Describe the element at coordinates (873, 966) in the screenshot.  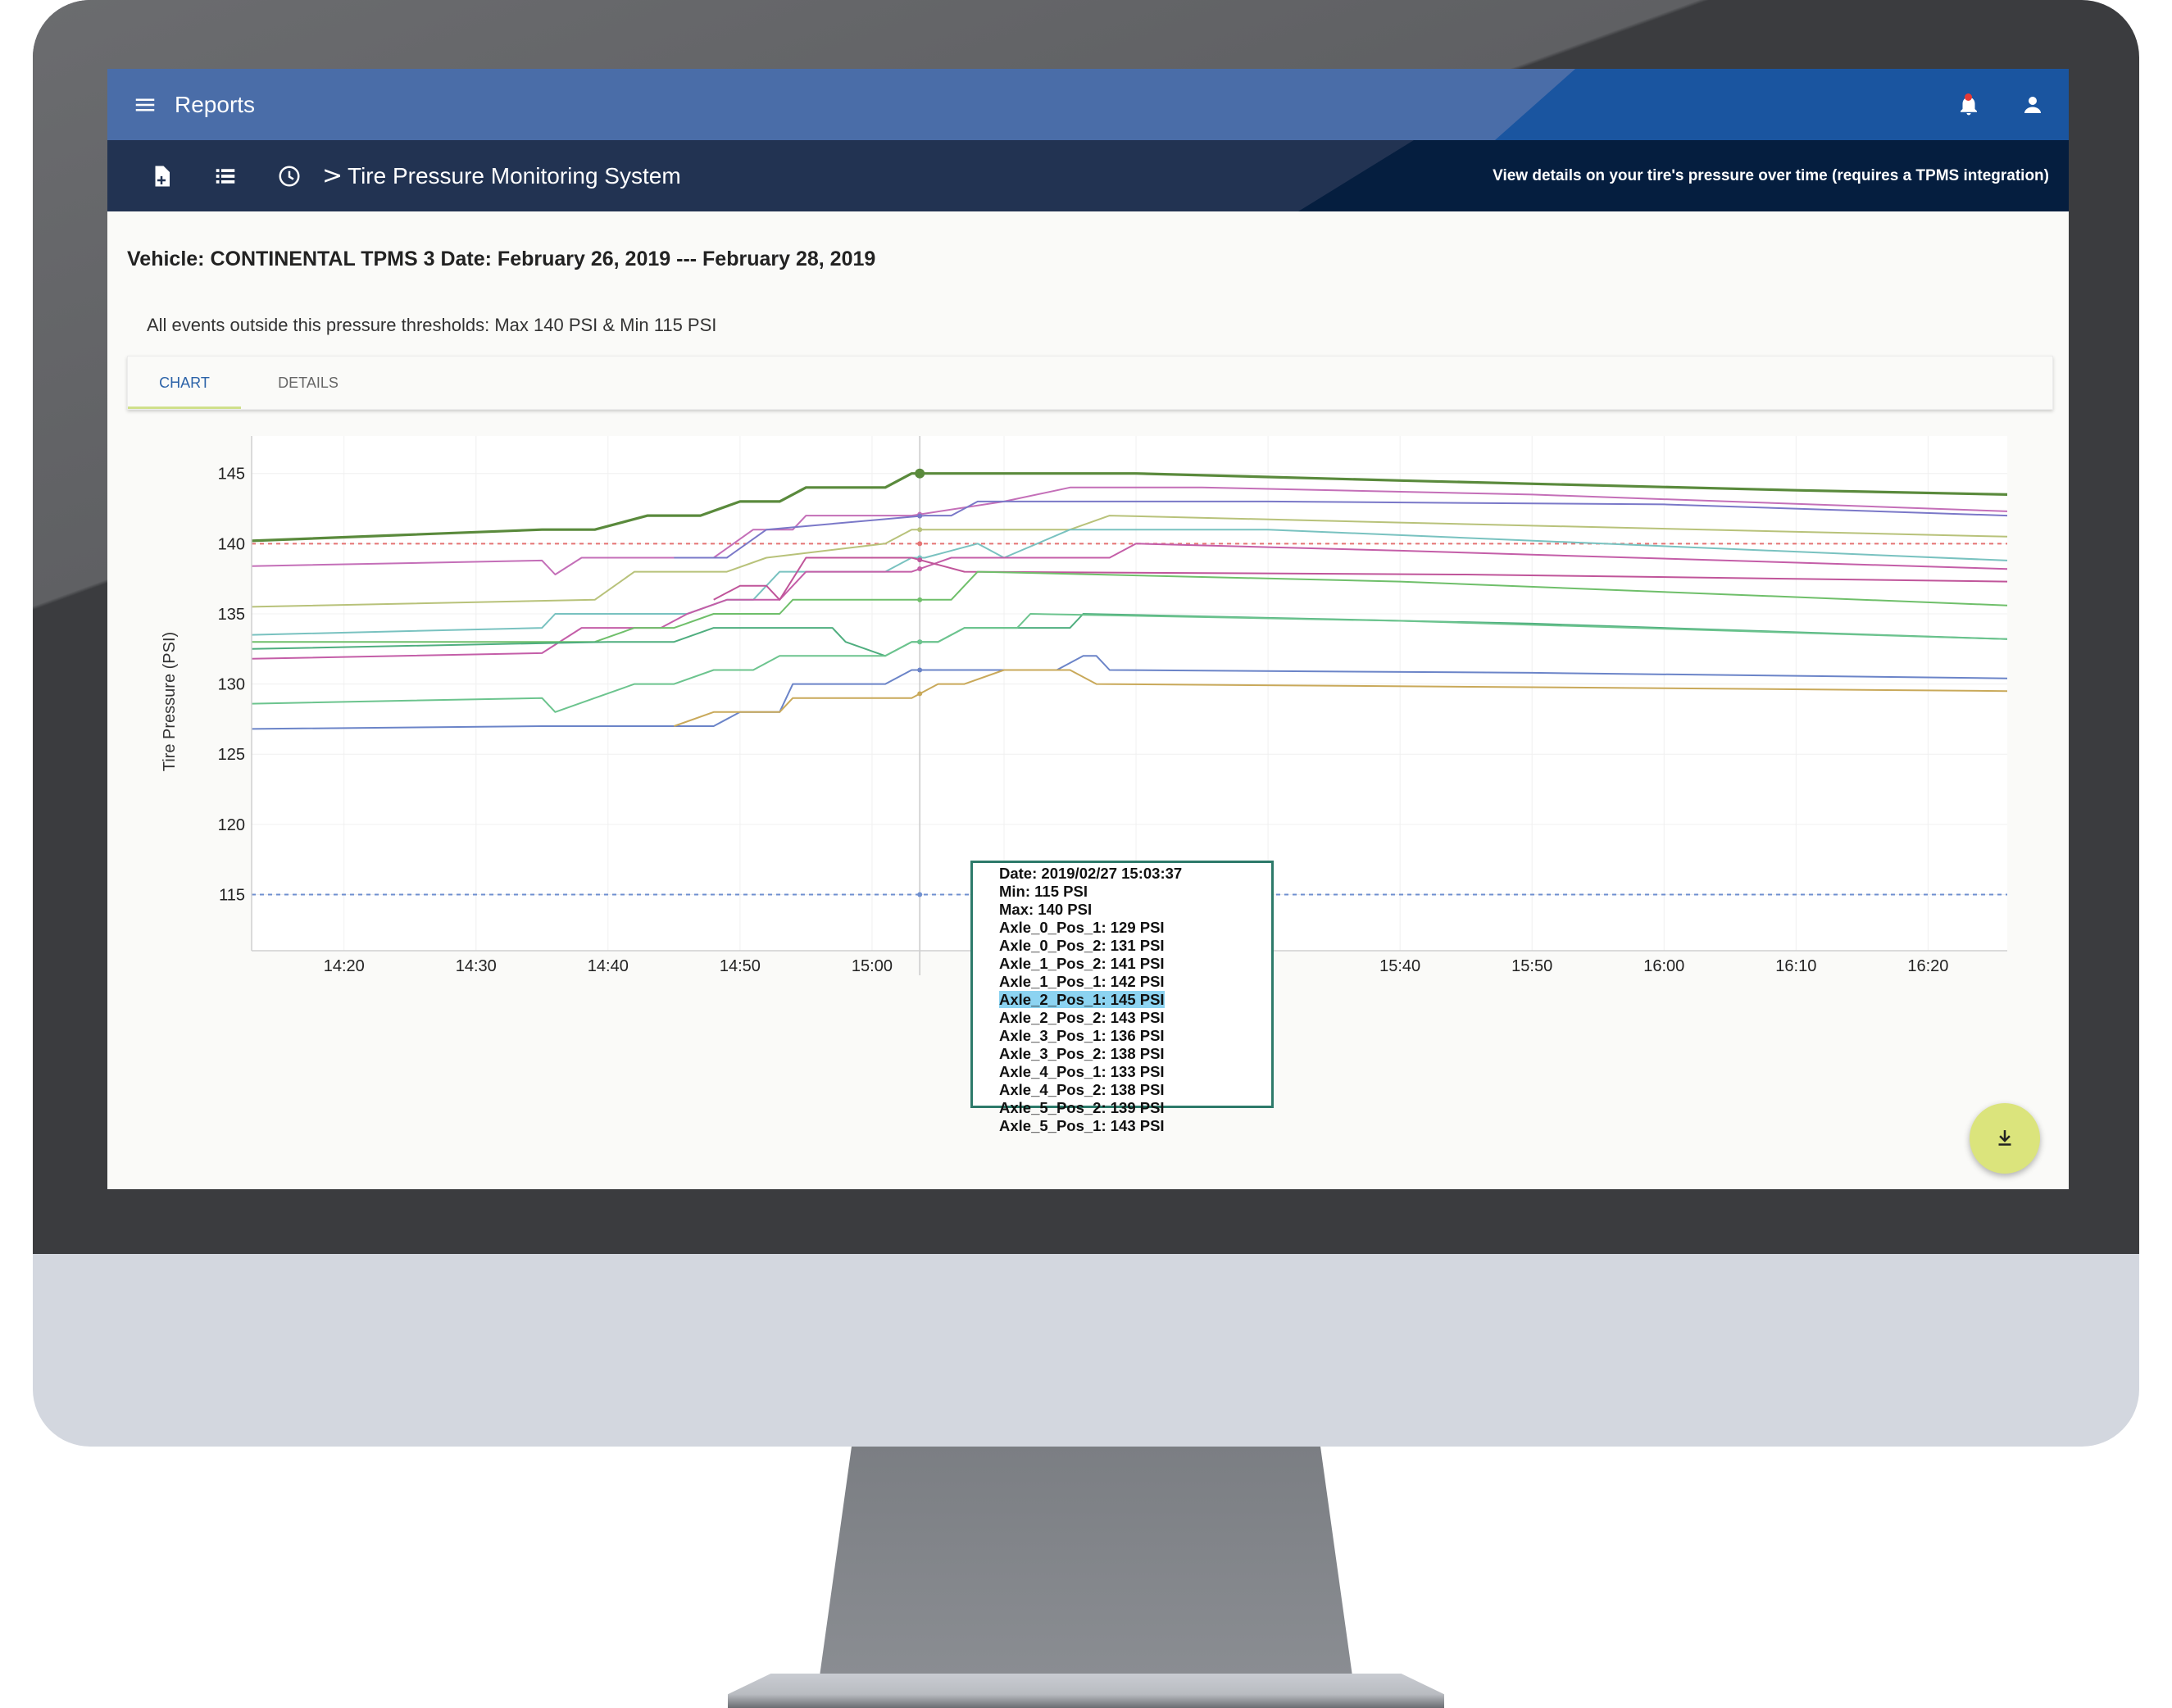
I see `x-tick-label: 15:00` at that location.